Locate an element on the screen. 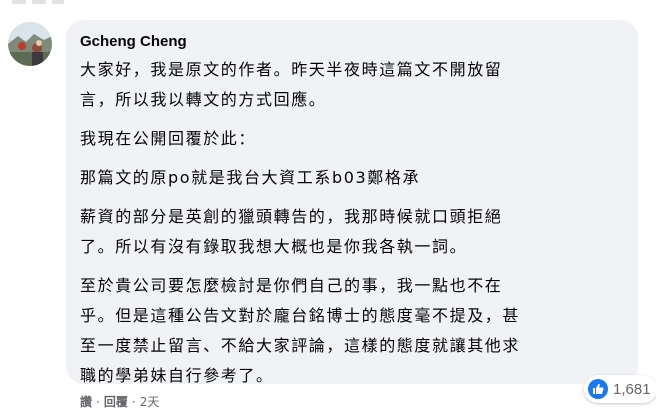 Image resolution: width=656 pixels, height=416 pixels. comment-line: 了。所以有沒有錄取我想大概也是你我各執一詞。 is located at coordinates (274, 246).